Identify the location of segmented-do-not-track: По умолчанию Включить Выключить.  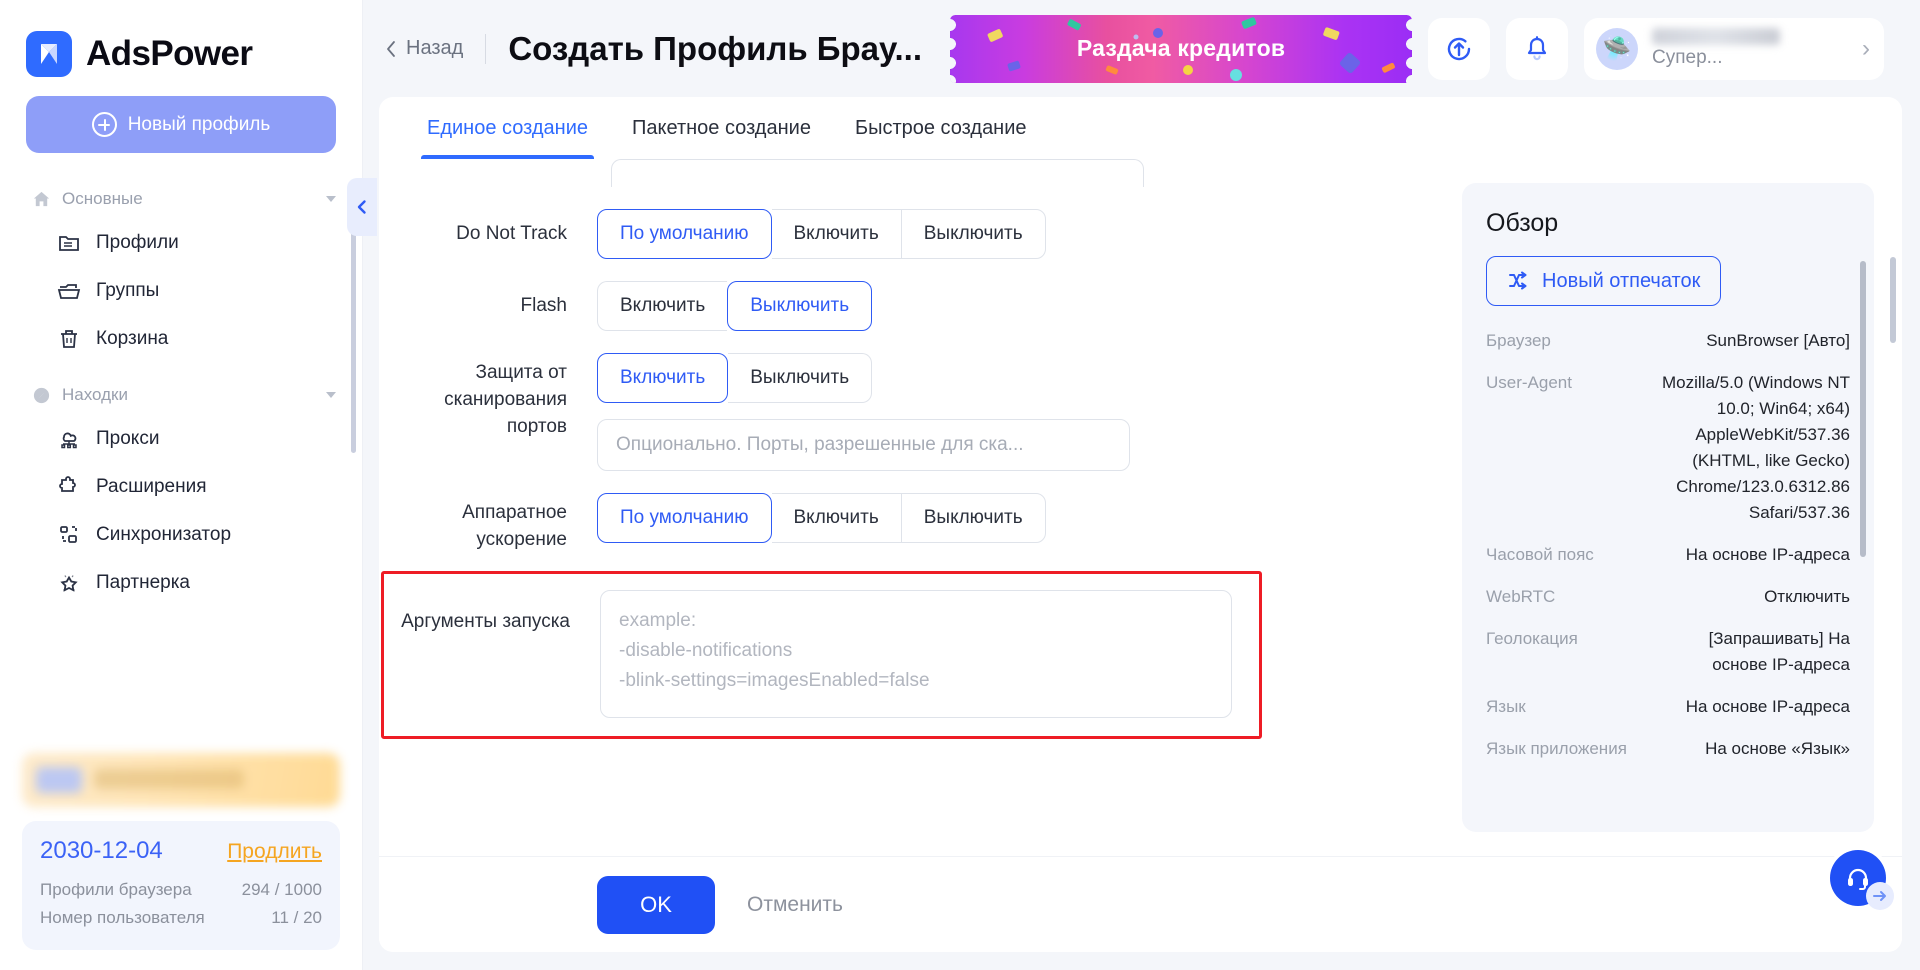
(821, 234).